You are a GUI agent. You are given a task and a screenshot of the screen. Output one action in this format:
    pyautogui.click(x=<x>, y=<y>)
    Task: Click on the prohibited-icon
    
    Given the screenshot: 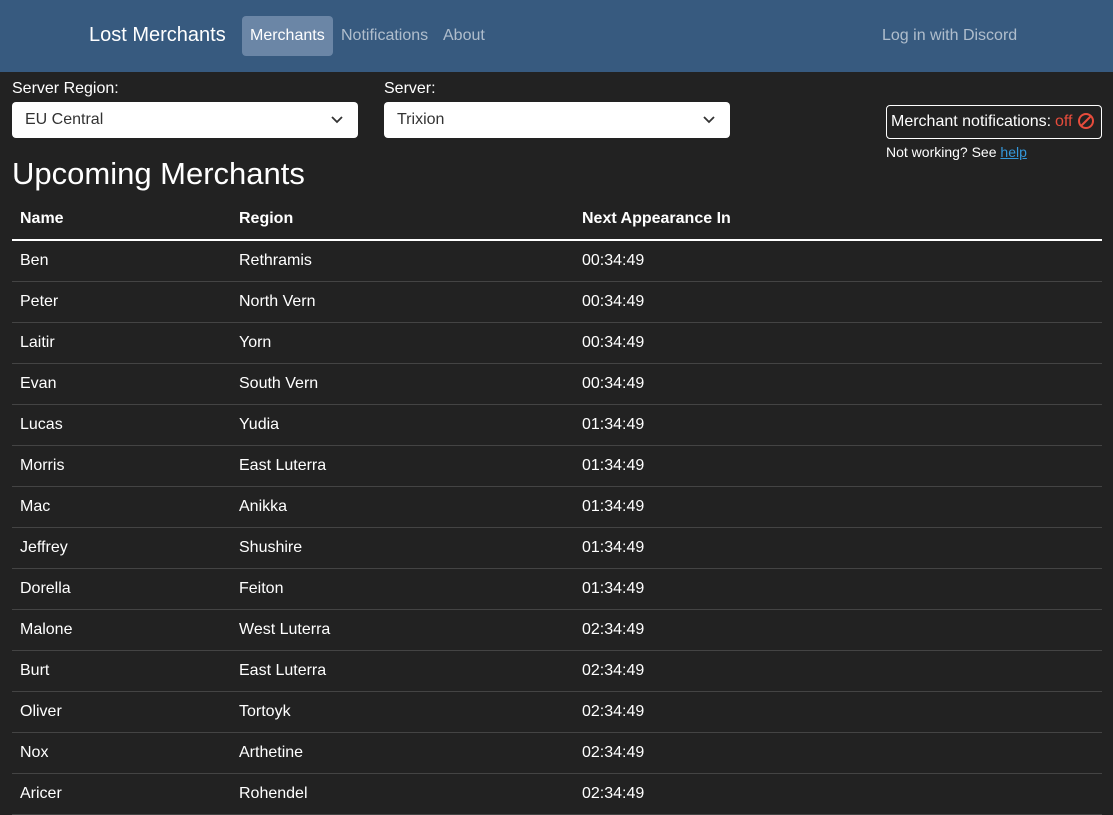 What is the action you would take?
    pyautogui.click(x=1086, y=121)
    